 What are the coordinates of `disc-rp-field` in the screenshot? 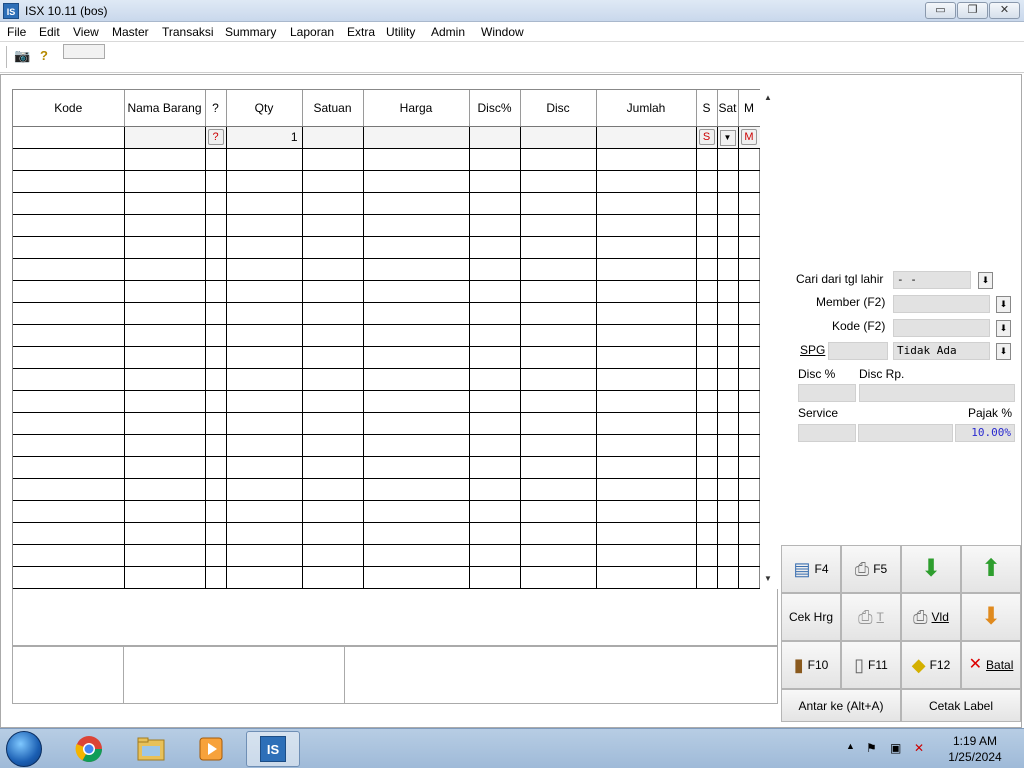 It's located at (937, 393).